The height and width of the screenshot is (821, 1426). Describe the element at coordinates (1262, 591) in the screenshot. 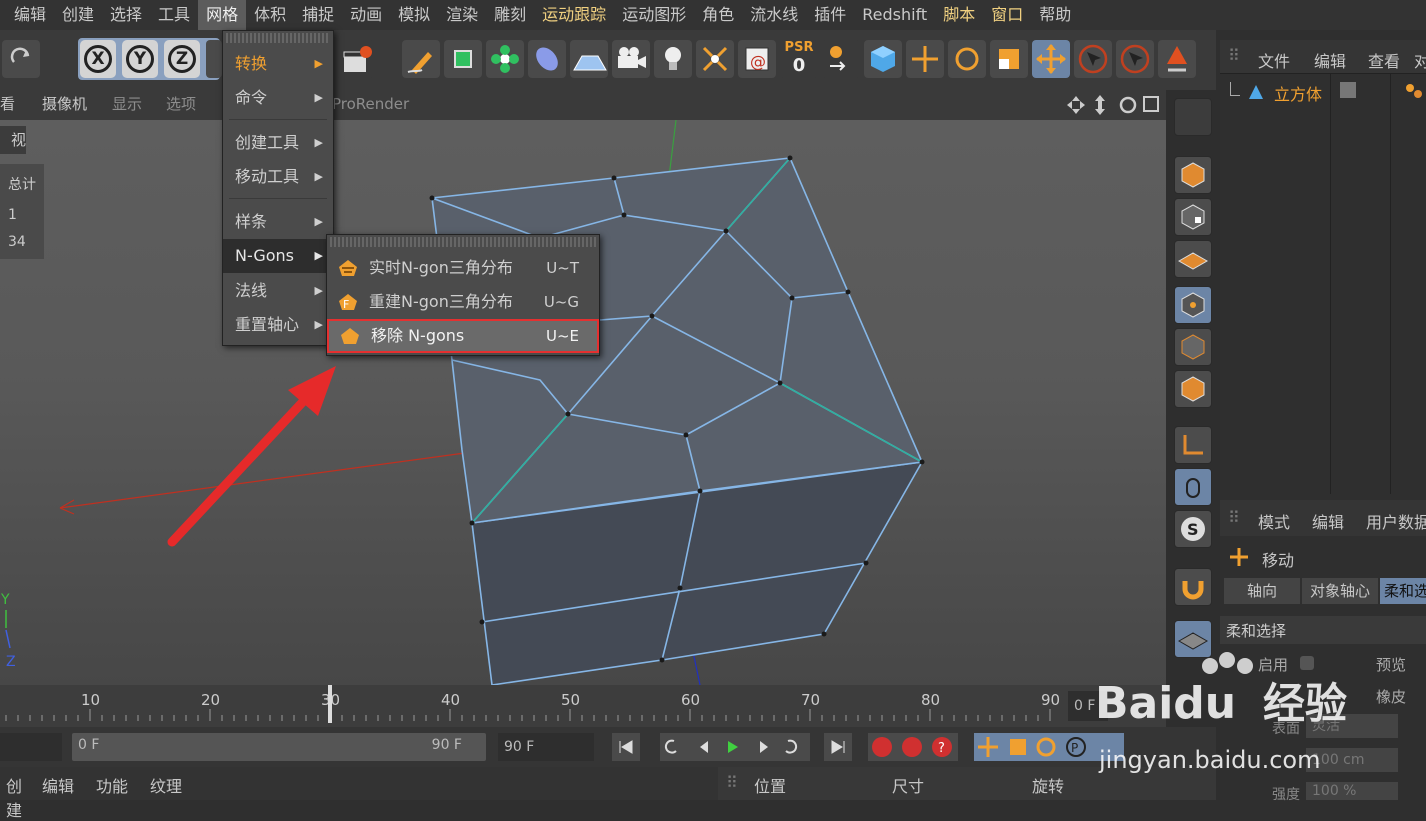

I see `subtab-axis: 轴向` at that location.